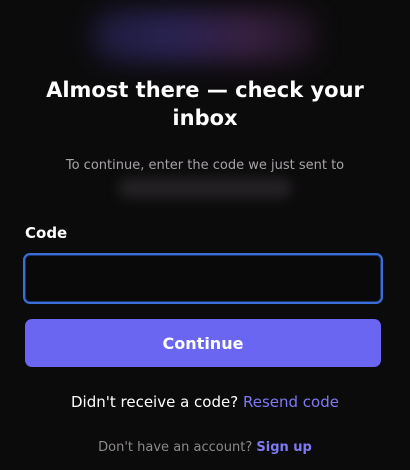  What do you see at coordinates (291, 402) in the screenshot?
I see `resend-code-link: Resend code` at bounding box center [291, 402].